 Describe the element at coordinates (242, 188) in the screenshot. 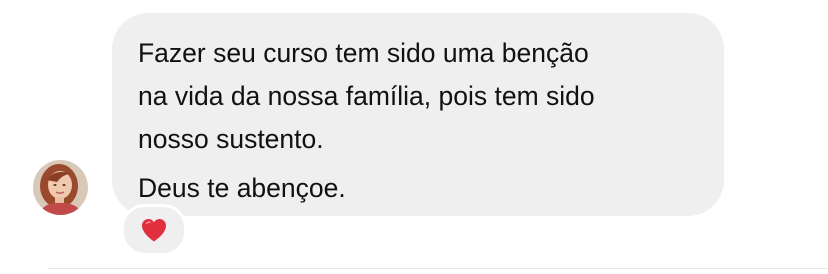

I see `message-line: Deus te abençoe.` at that location.